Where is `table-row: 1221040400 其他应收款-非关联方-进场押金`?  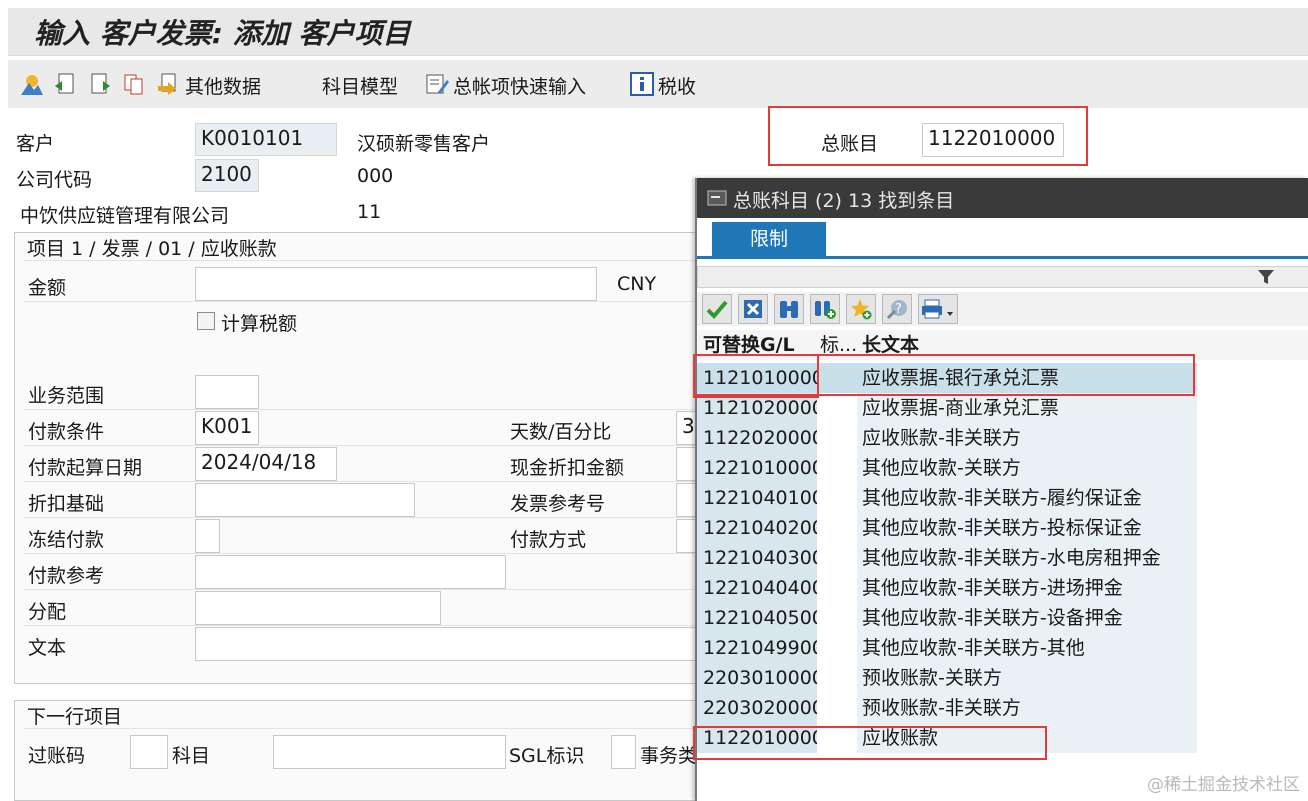 table-row: 1221040400 其他应收款-非关联方-进场押金 is located at coordinates (947, 588).